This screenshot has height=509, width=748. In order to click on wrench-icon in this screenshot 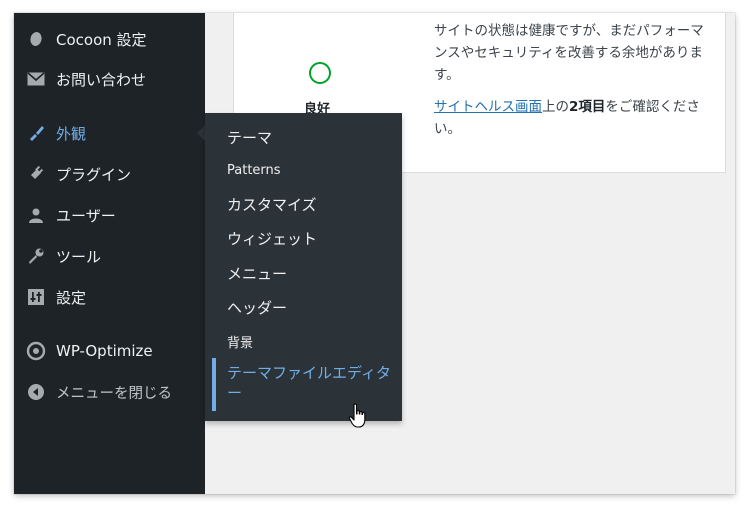, I will do `click(36, 256)`.